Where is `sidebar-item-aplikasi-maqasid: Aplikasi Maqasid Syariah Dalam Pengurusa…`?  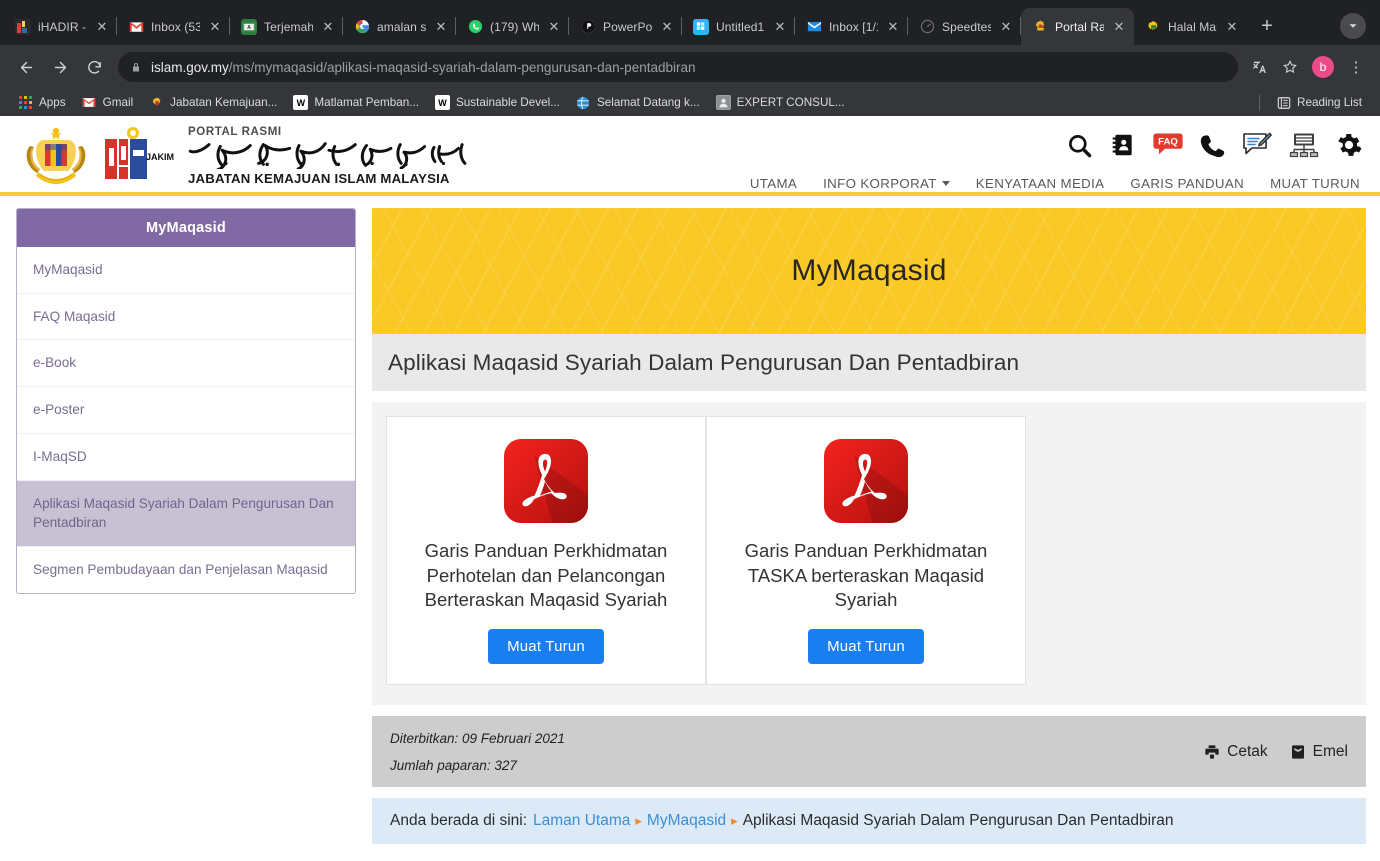
sidebar-item-aplikasi-maqasid: Aplikasi Maqasid Syariah Dalam Pengurusa… is located at coordinates (186, 513).